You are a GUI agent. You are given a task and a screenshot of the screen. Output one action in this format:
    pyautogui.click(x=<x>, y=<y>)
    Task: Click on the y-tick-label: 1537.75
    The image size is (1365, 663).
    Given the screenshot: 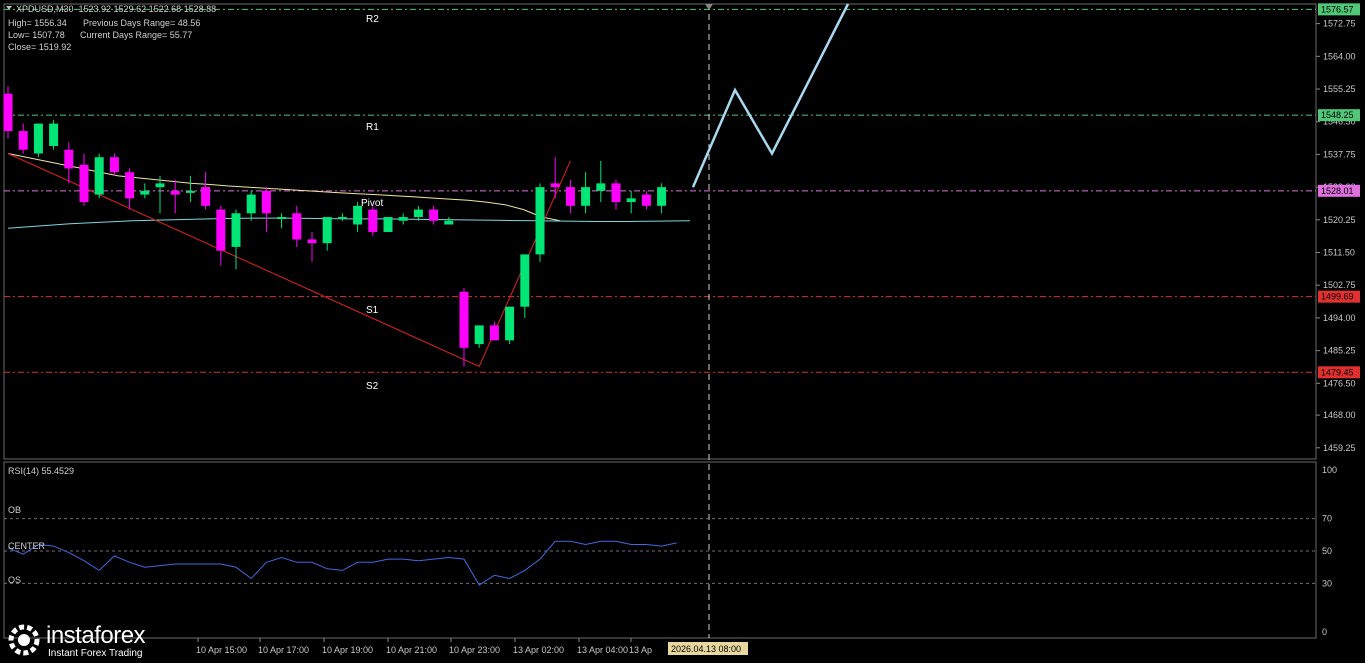 What is the action you would take?
    pyautogui.click(x=1339, y=154)
    